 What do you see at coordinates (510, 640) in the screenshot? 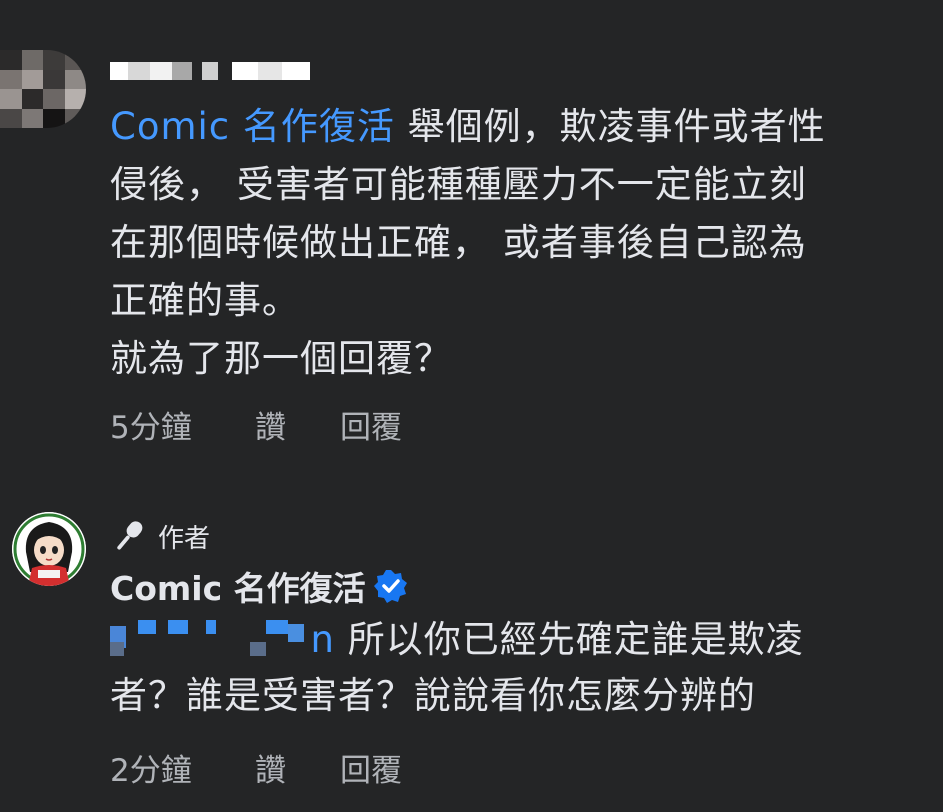
I see `reply-line-1: n 所以你已經先確定誰是欺凌` at bounding box center [510, 640].